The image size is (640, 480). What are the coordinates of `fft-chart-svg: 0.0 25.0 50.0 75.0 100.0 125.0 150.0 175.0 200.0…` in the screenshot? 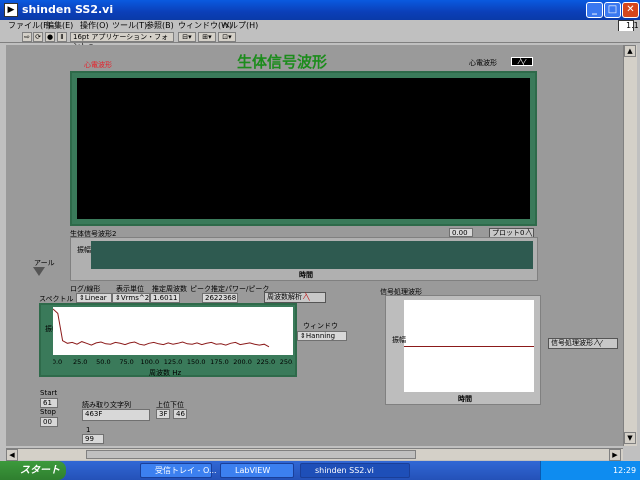 It's located at (173, 336).